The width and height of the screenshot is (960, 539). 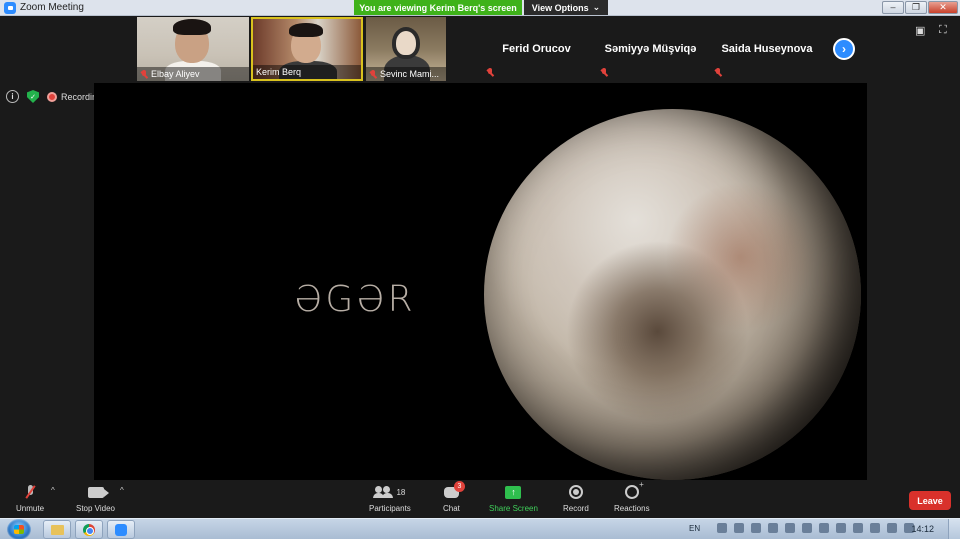 What do you see at coordinates (406, 43) in the screenshot?
I see `participant-head` at bounding box center [406, 43].